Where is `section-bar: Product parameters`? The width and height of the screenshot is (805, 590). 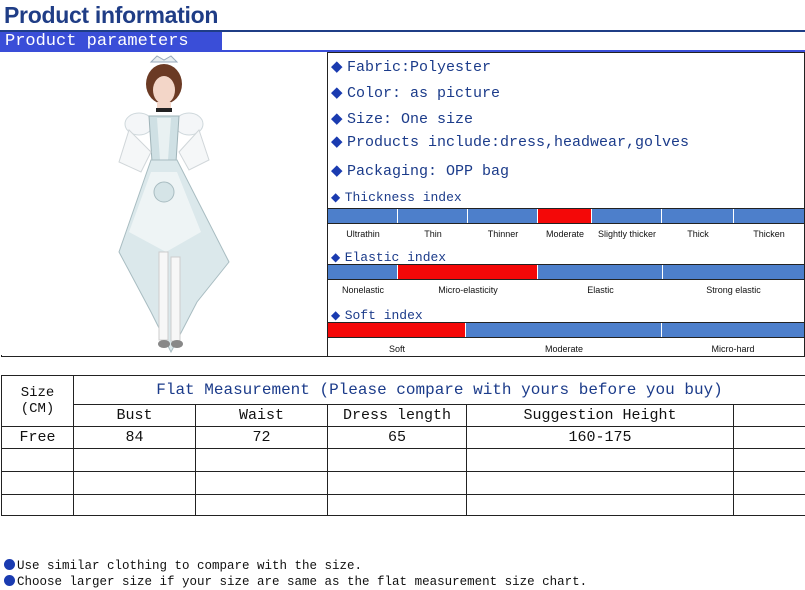
section-bar: Product parameters is located at coordinates (111, 42).